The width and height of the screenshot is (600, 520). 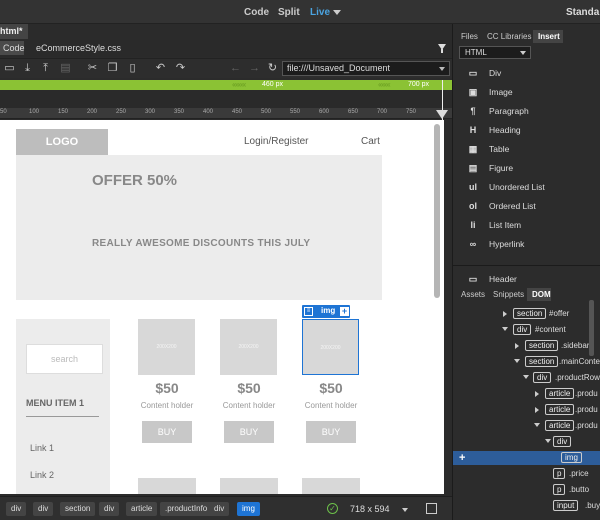 I want to click on related-file-css: eCommerceStyle.css, so click(x=78, y=48).